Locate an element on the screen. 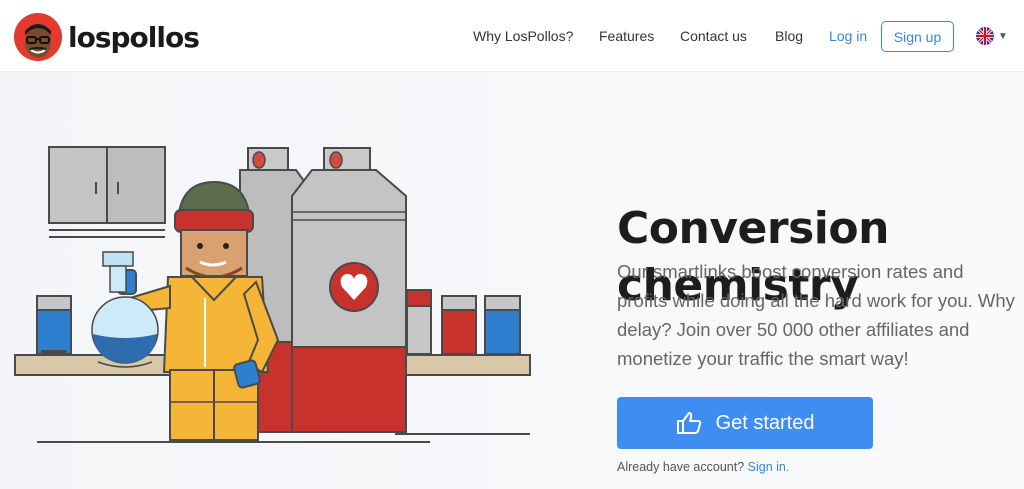 The width and height of the screenshot is (1024, 489). thumbs-up-icon is located at coordinates (688, 423).